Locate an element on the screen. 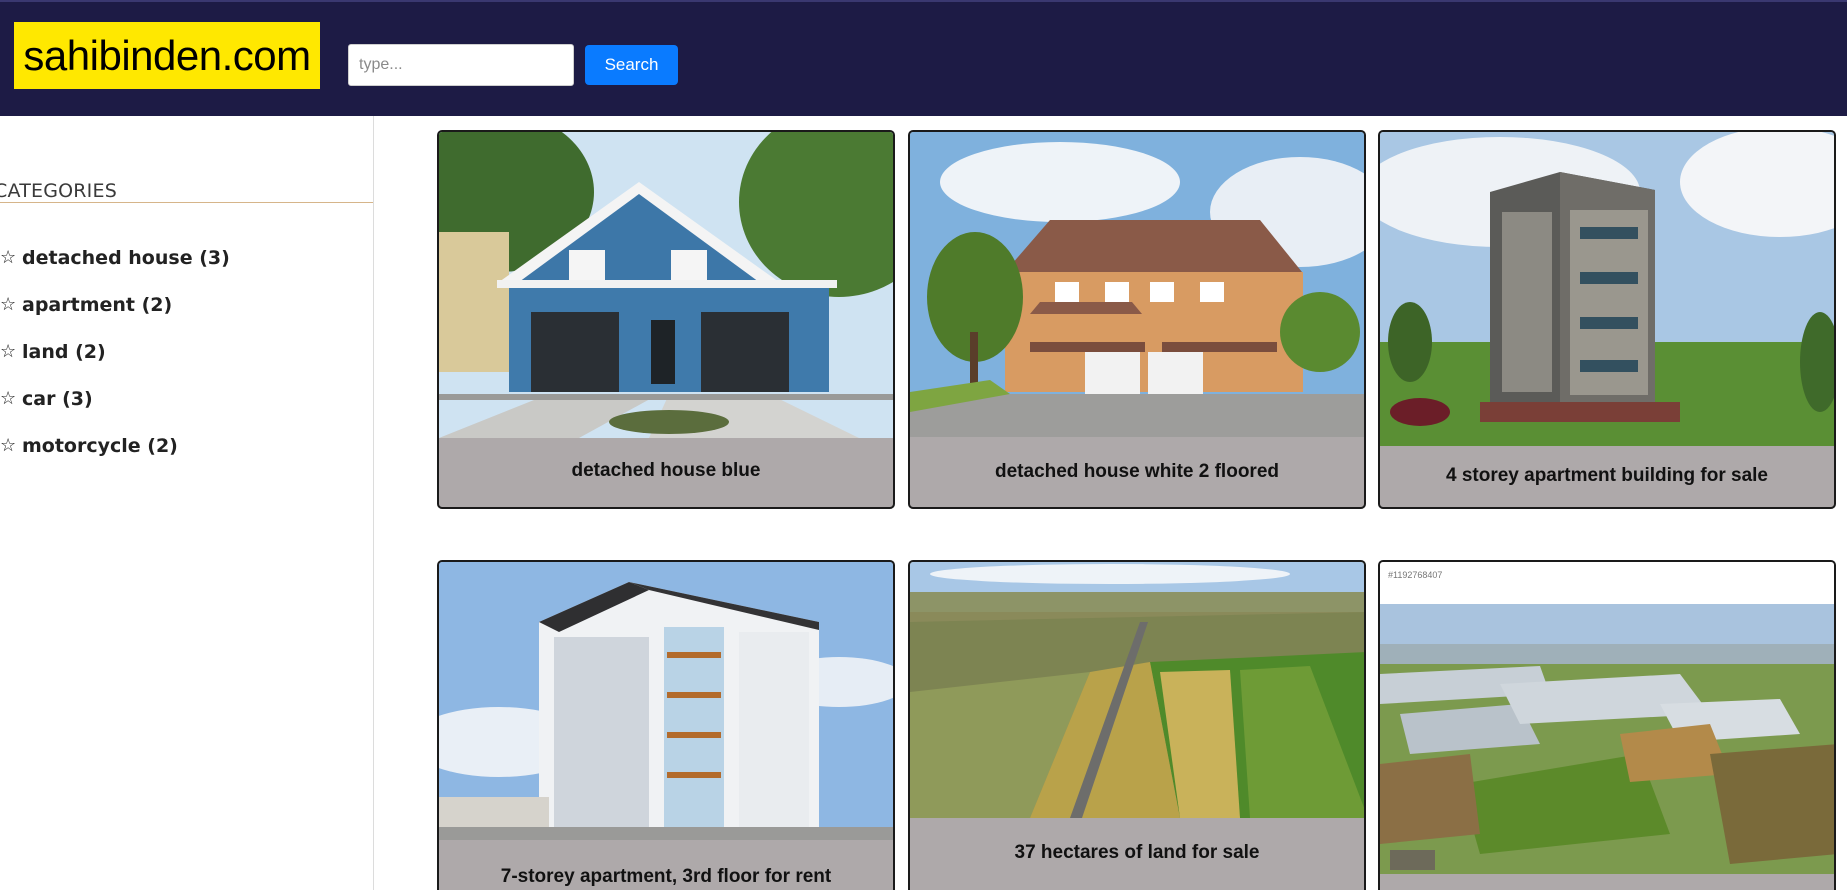 This screenshot has width=1847, height=890. categories-title: CATEGORIES is located at coordinates (58, 191).